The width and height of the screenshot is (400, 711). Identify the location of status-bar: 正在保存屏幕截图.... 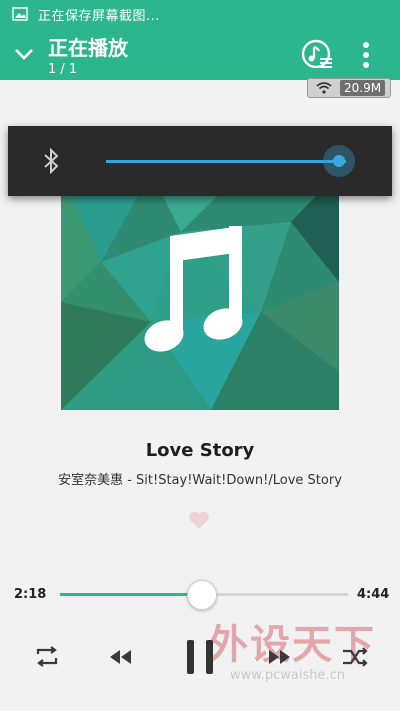
(200, 14).